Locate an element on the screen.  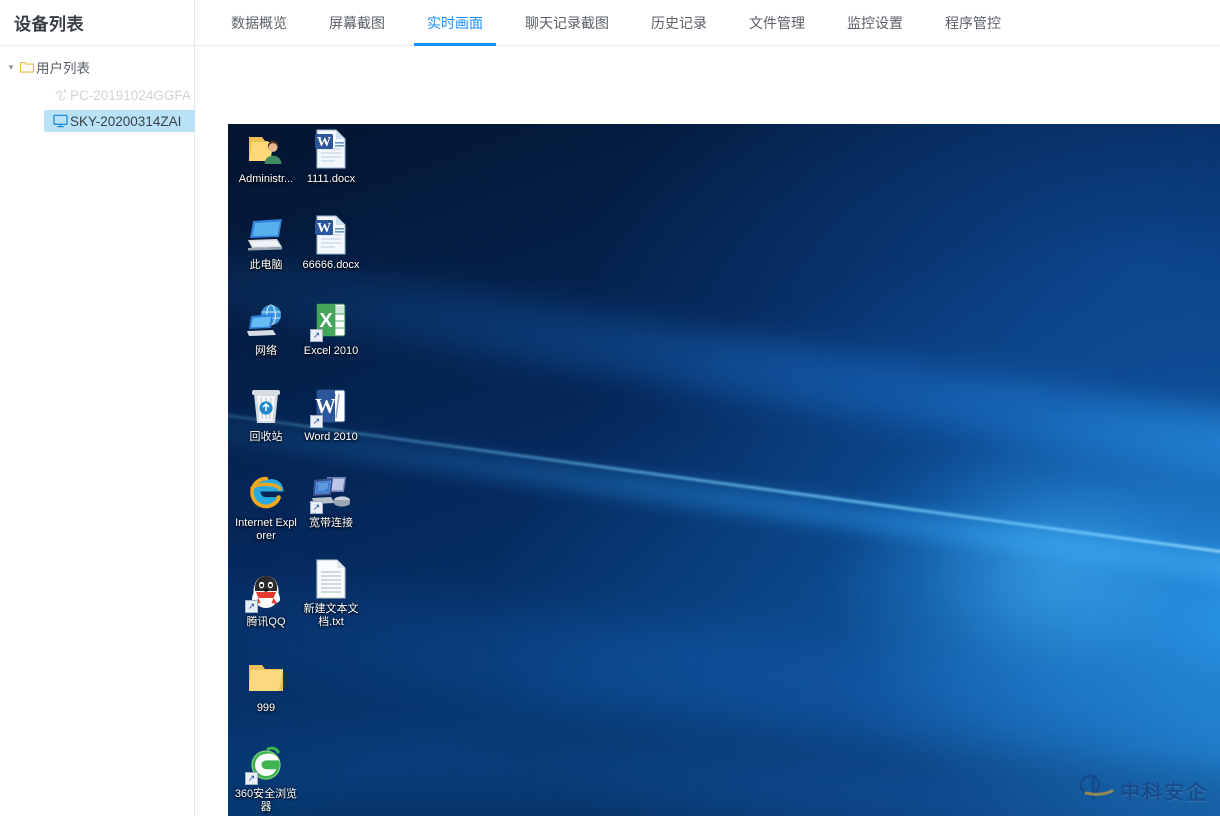
sidebar-item-pc-20191024ggfa: PC-20191024GGFA is located at coordinates (120, 95).